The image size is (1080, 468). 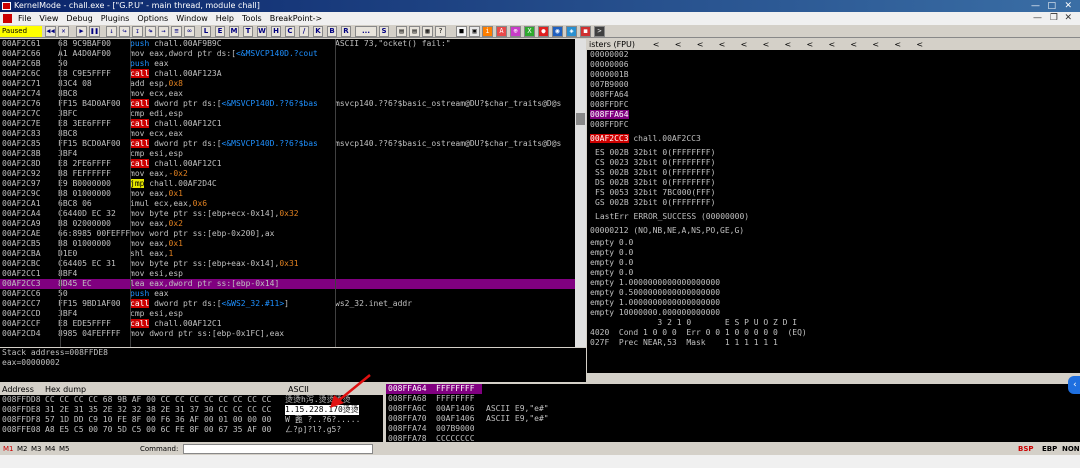 What do you see at coordinates (225, 18) in the screenshot?
I see `menu-item: Help` at bounding box center [225, 18].